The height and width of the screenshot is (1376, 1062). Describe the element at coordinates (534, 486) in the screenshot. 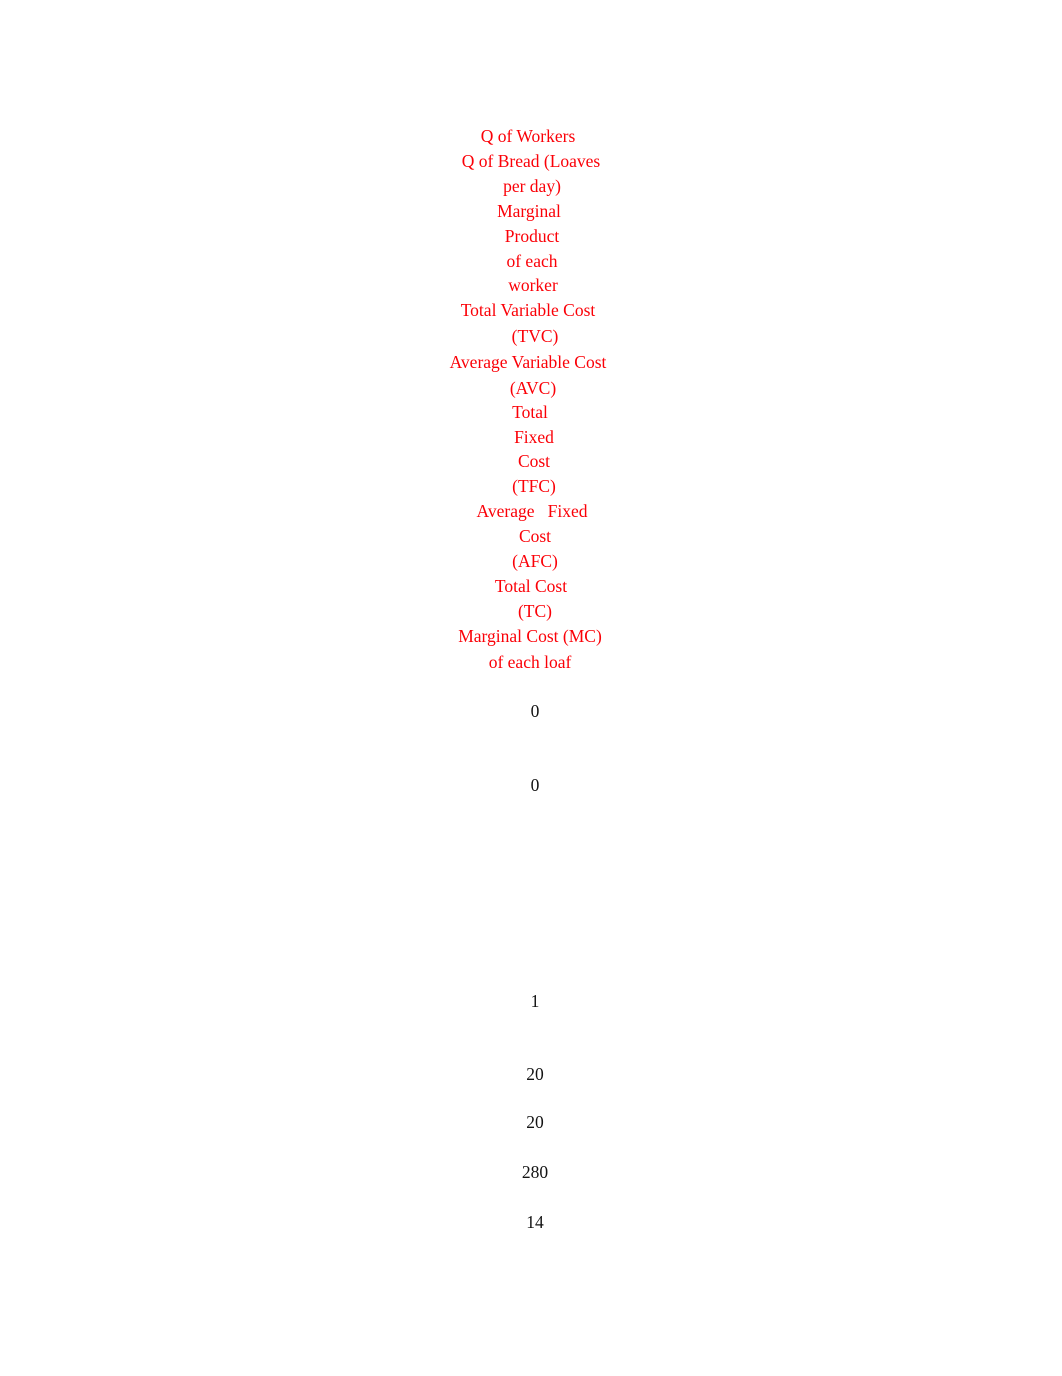

I see `column-header-tfc-l4: (TFC)` at that location.